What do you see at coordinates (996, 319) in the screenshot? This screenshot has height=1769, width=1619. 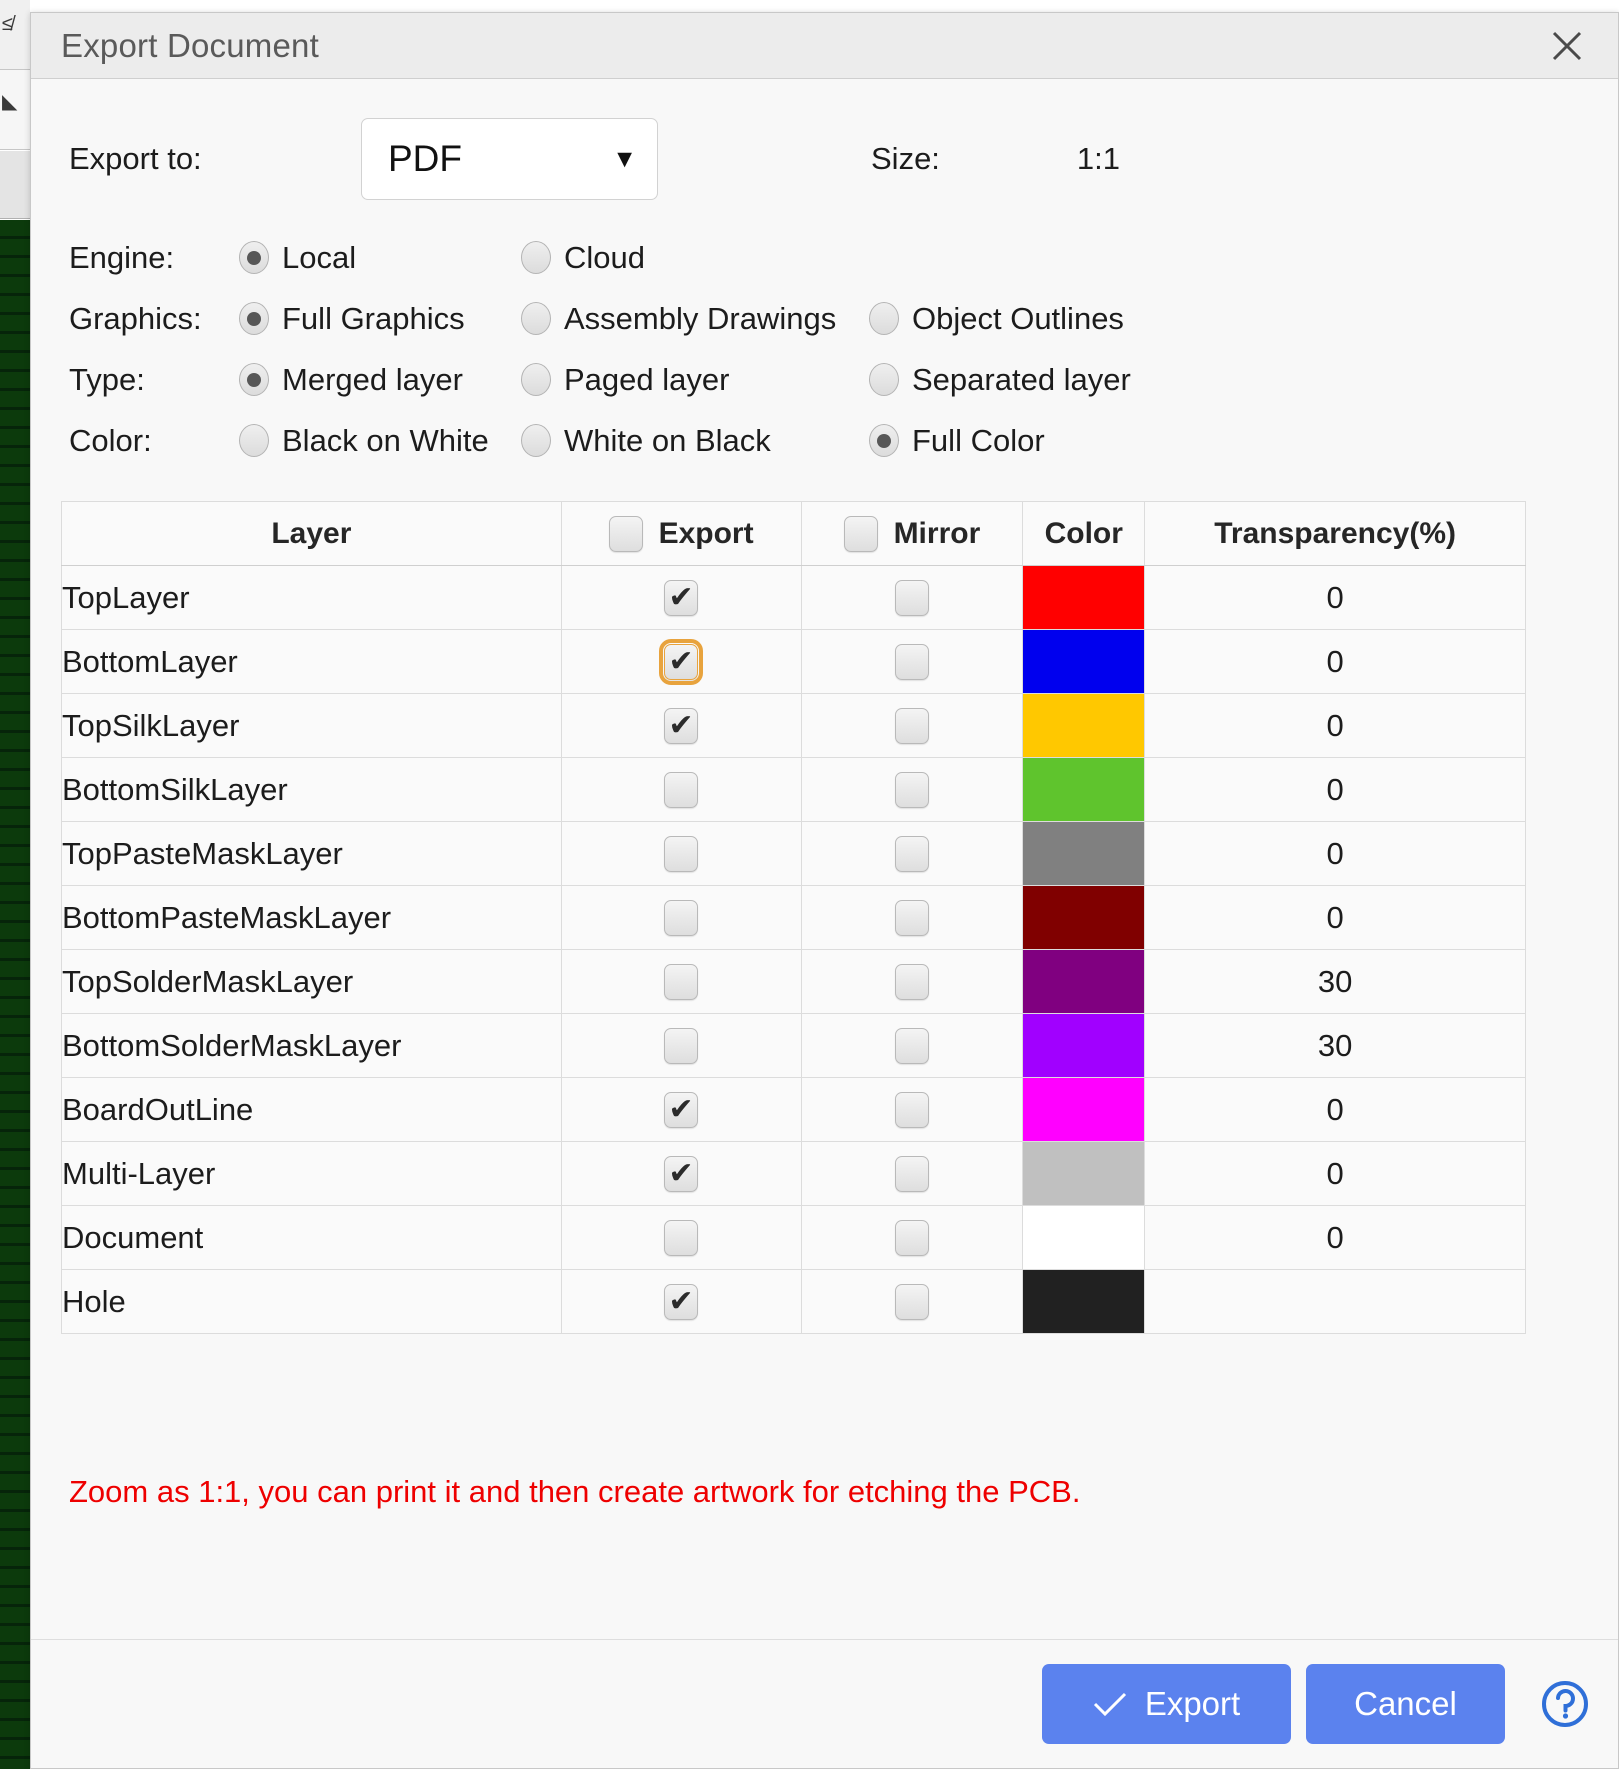 I see `radio-option-object-outlines: Object Outlines` at bounding box center [996, 319].